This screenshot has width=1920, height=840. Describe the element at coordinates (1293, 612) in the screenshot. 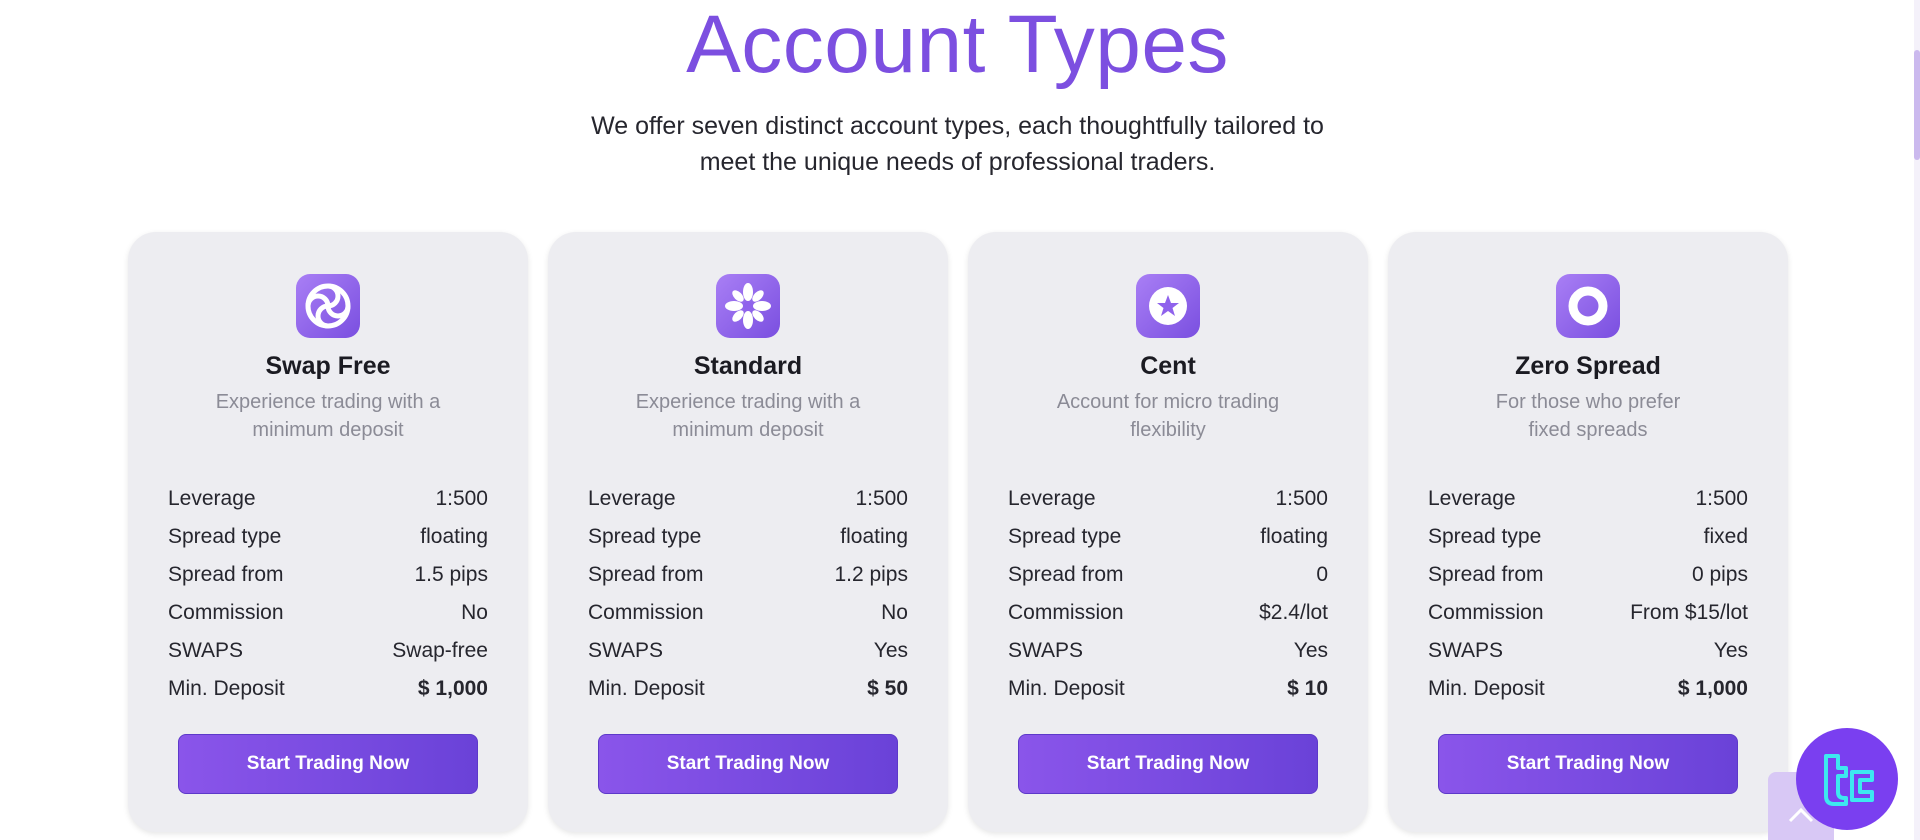

I see `spec-value: $2.4/lot` at that location.